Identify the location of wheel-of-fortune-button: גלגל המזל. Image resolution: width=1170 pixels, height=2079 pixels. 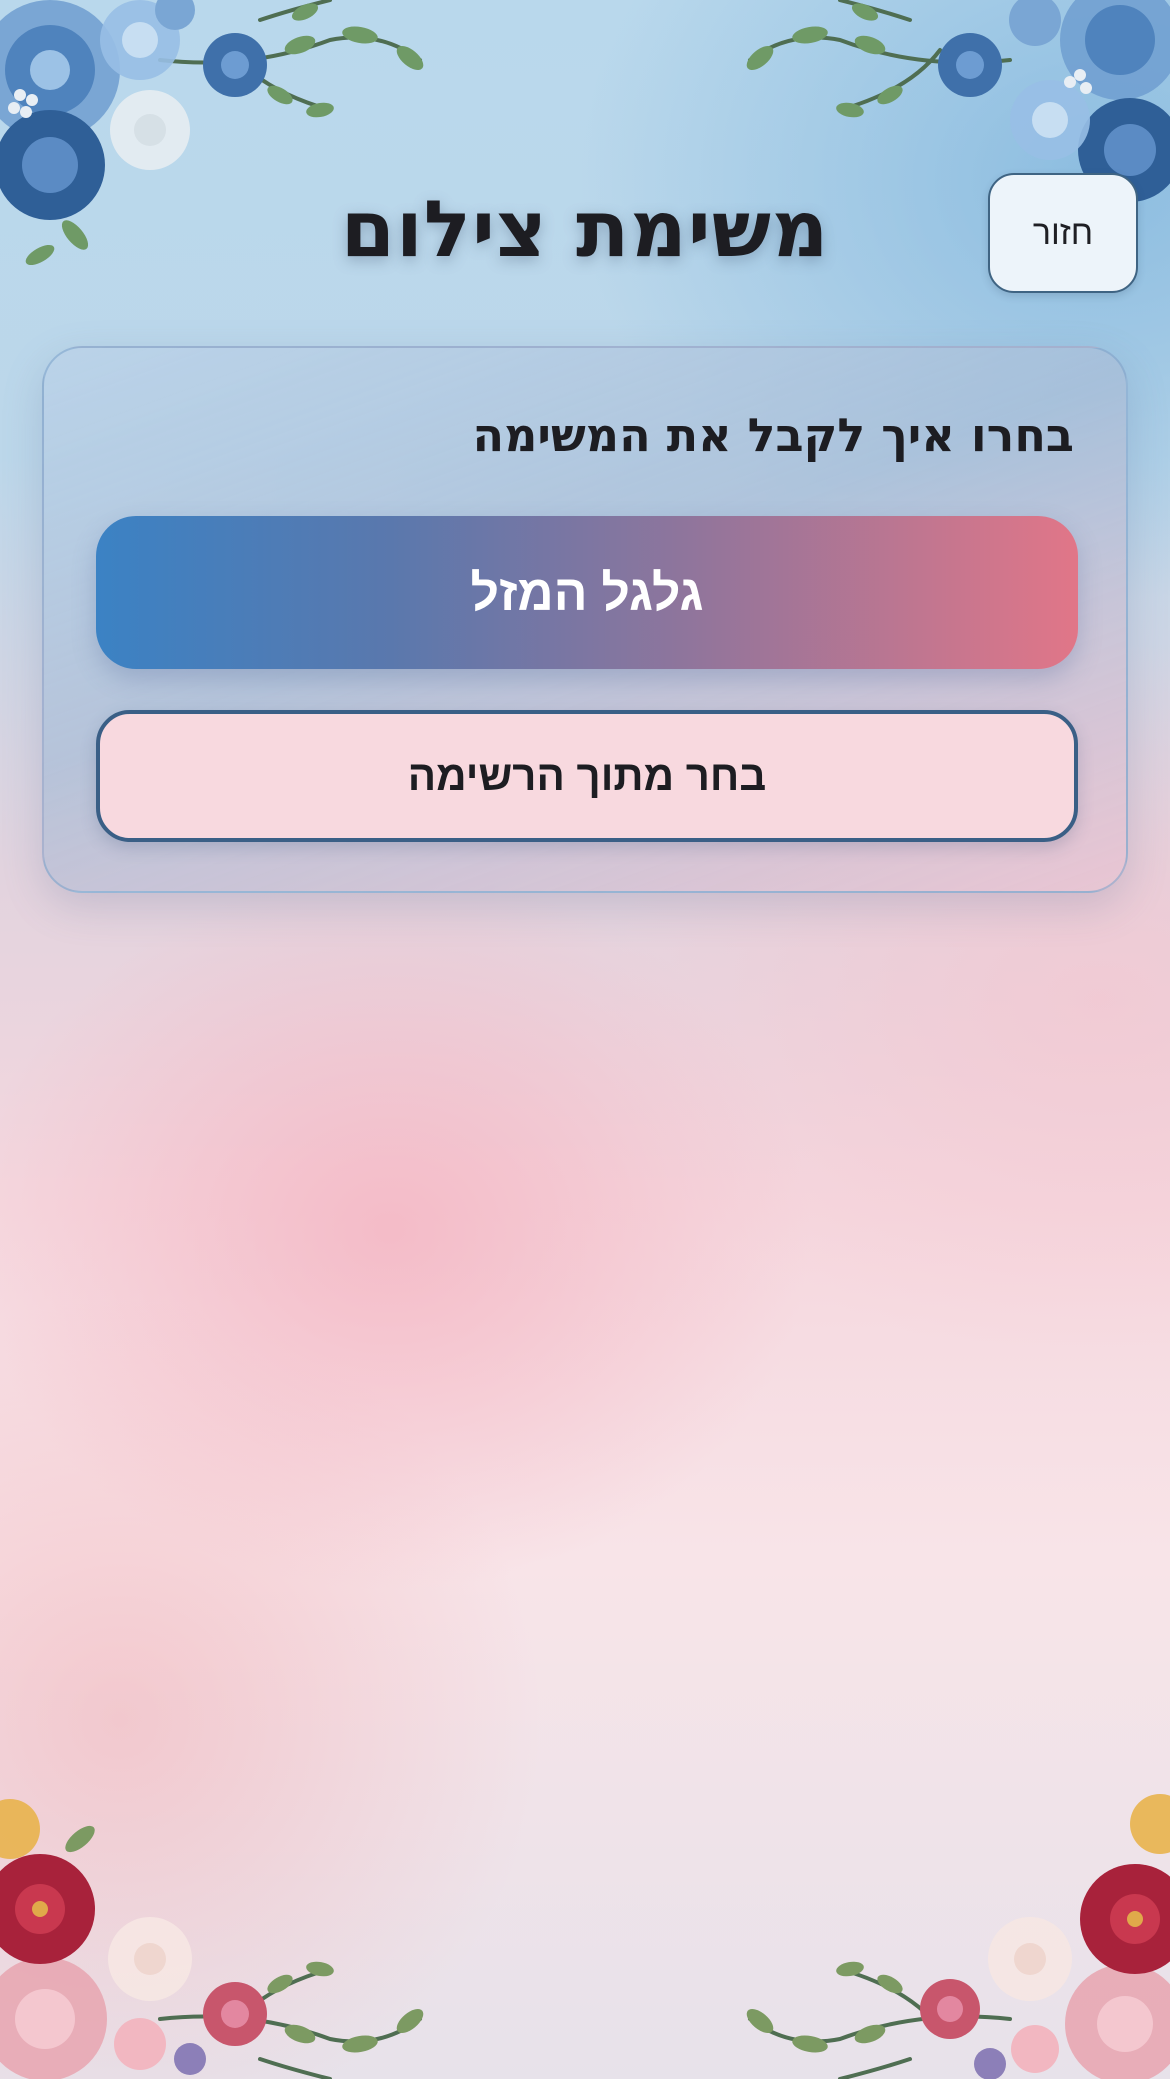
(587, 592).